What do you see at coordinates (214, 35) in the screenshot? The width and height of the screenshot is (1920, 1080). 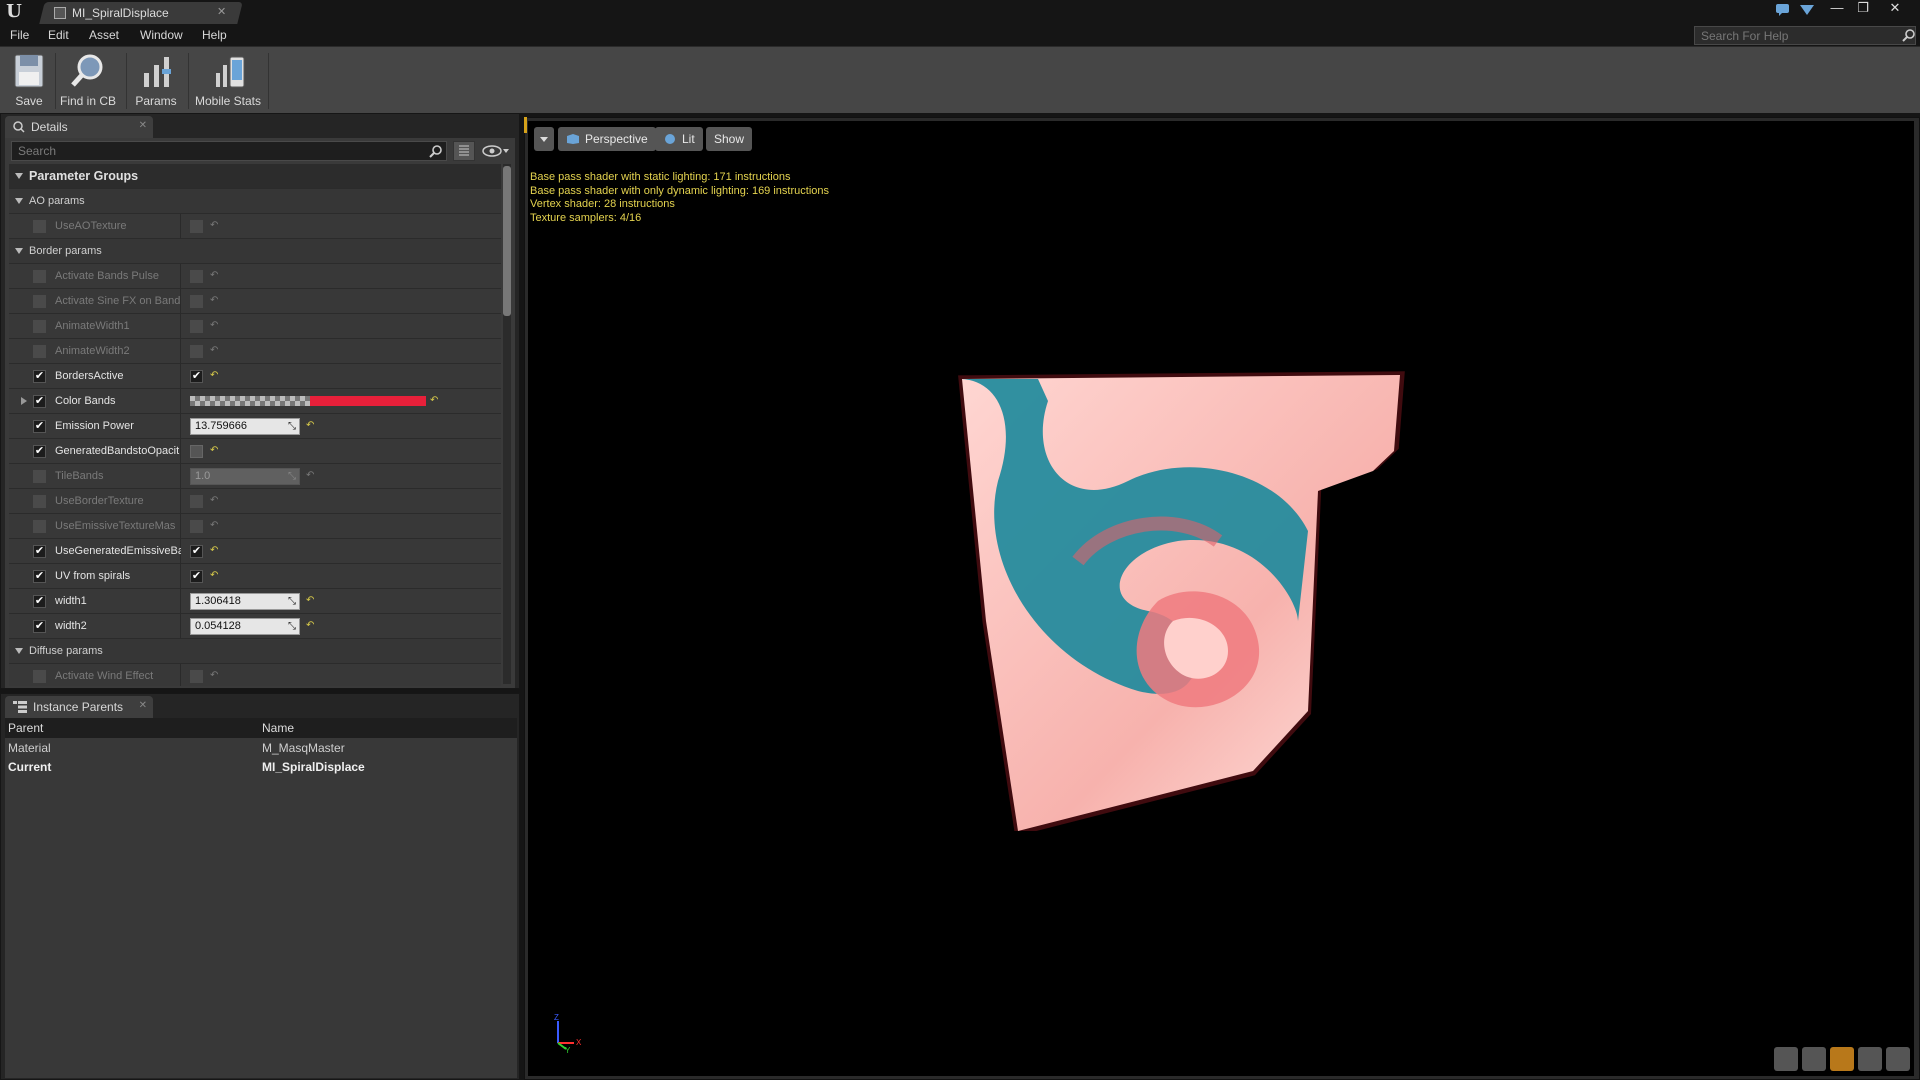 I see `menu-help: Help` at bounding box center [214, 35].